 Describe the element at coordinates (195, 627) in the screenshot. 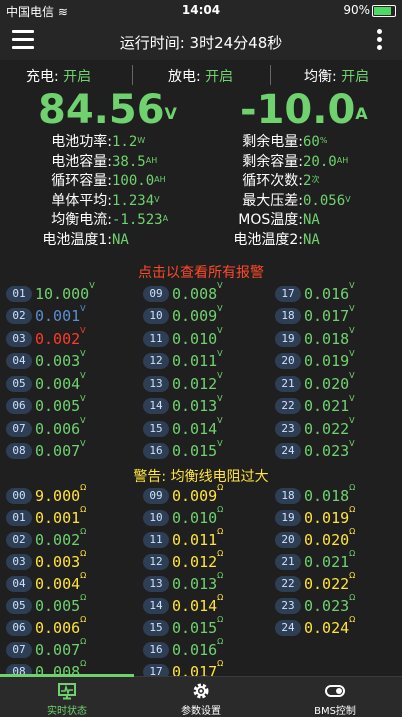

I see `cell-value: 0.015` at that location.